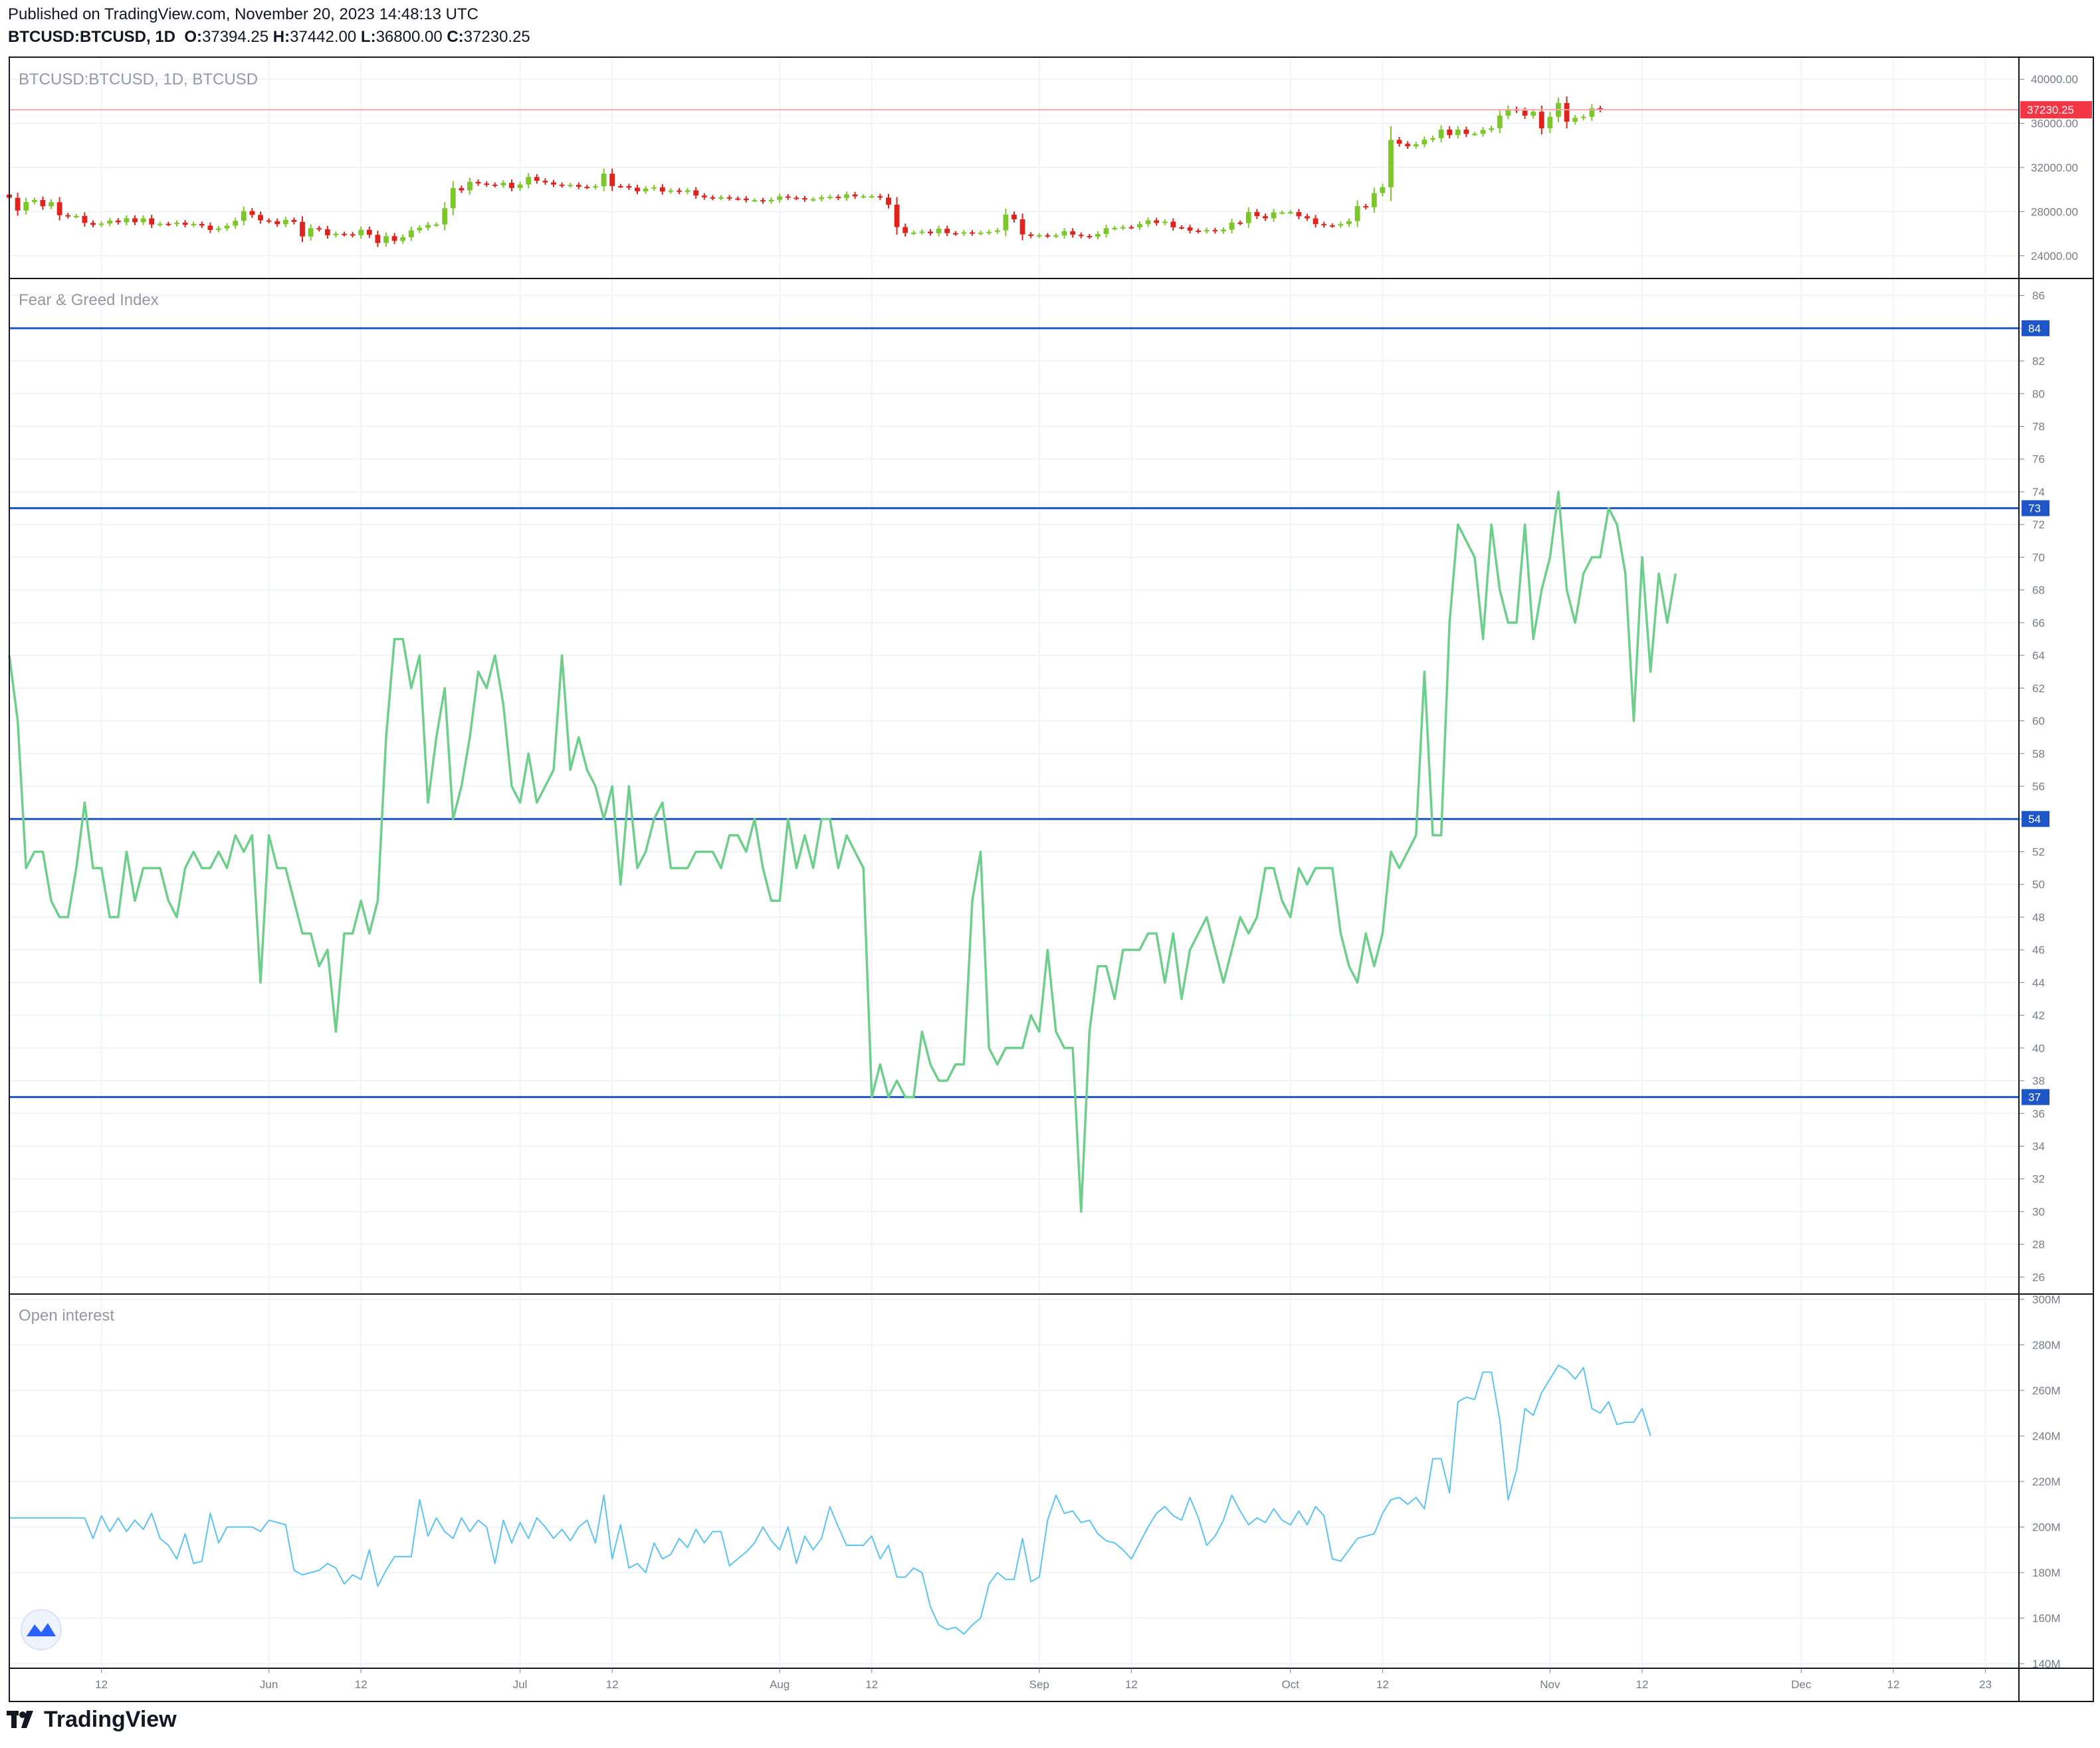  I want to click on level-badge-label: 54, so click(2034, 819).